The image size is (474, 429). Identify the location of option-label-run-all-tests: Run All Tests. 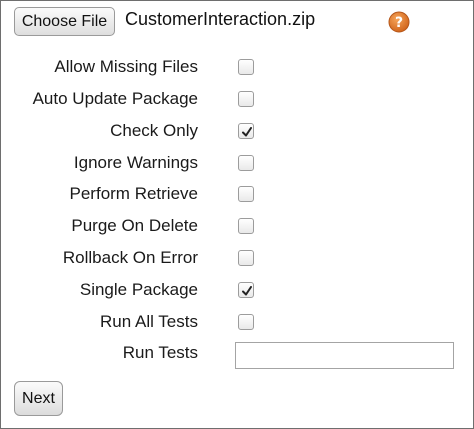
(149, 321).